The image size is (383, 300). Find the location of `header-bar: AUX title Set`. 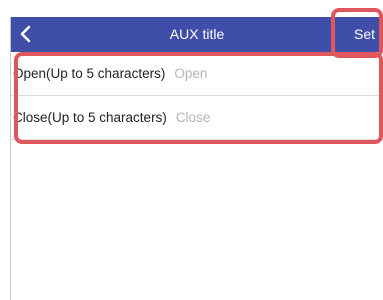

header-bar: AUX title Set is located at coordinates (197, 34).